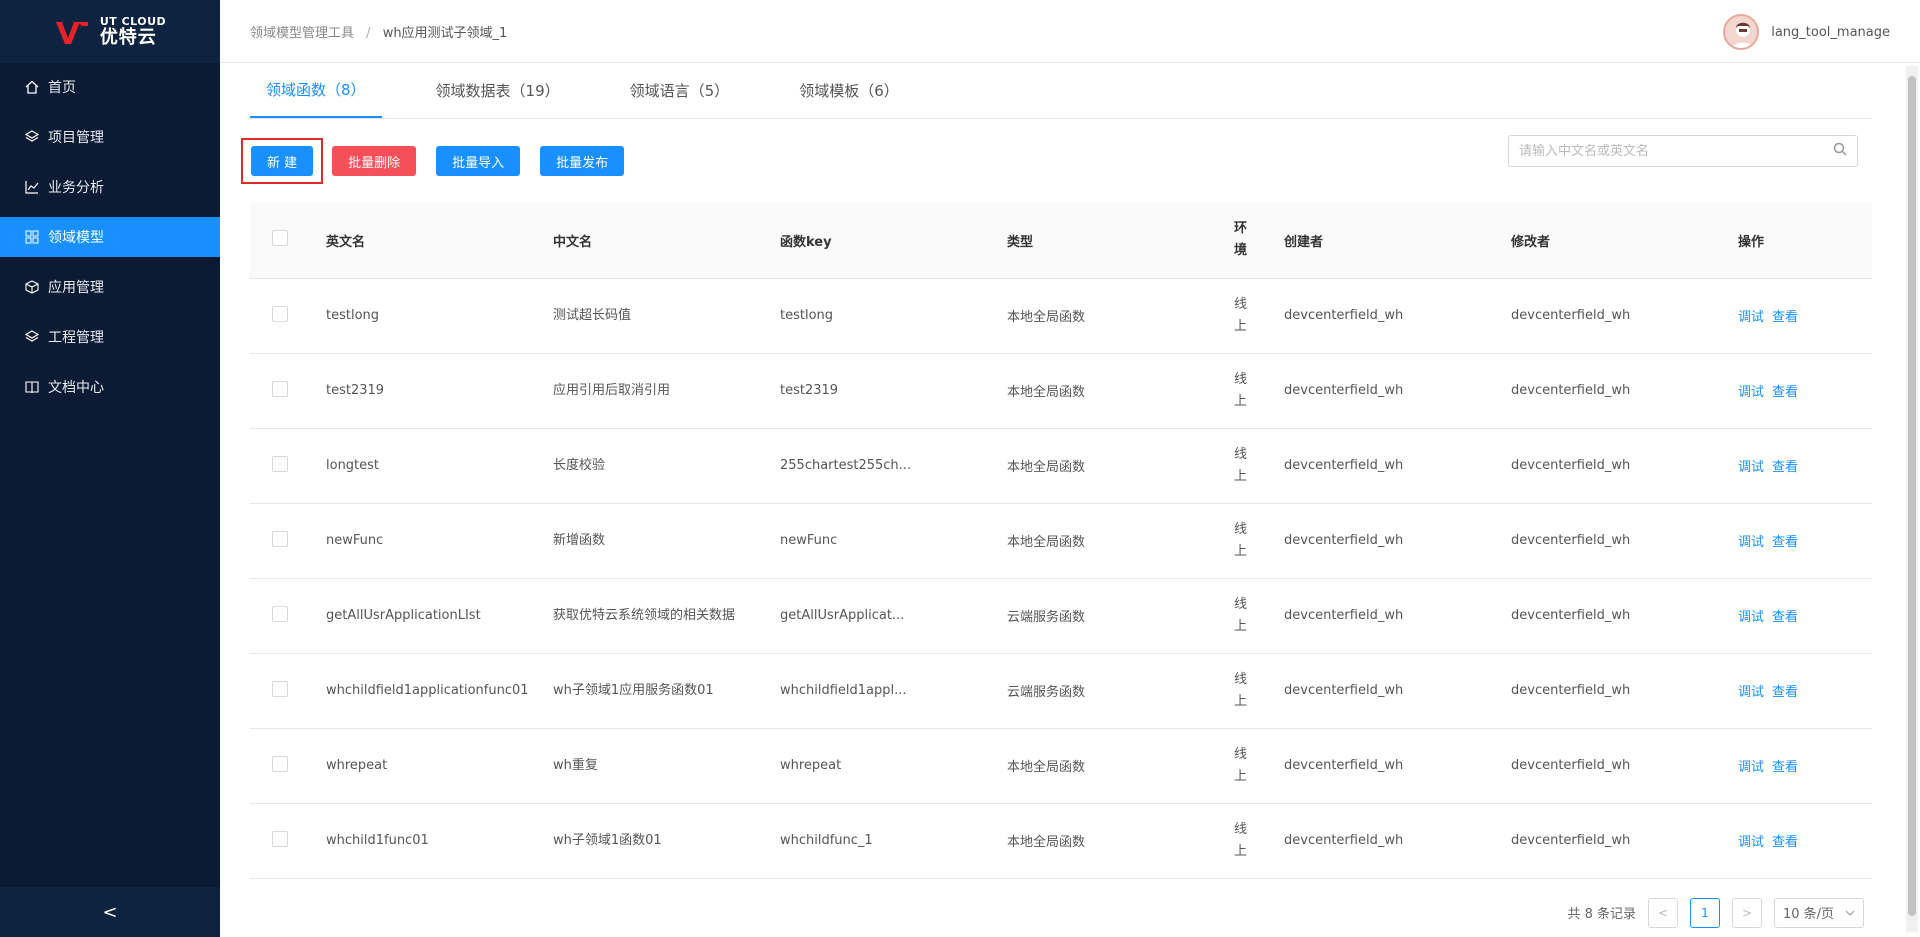 The width and height of the screenshot is (1920, 937). Describe the element at coordinates (612, 390) in the screenshot. I see `cell-cn-name: 应用引用后取消引用` at that location.